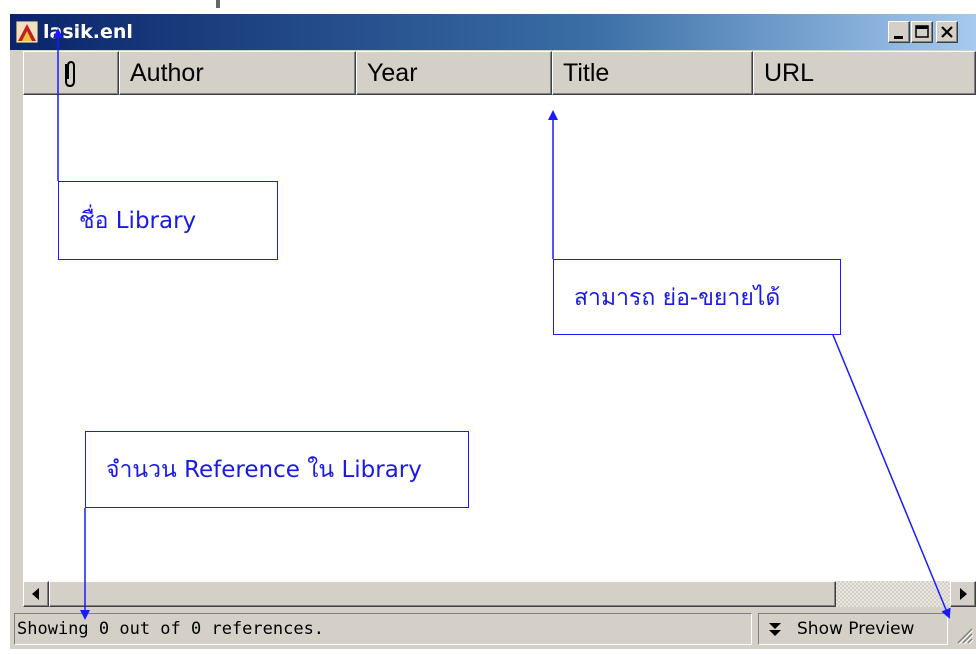 The image size is (976, 654). I want to click on column-header-year: Year, so click(454, 73).